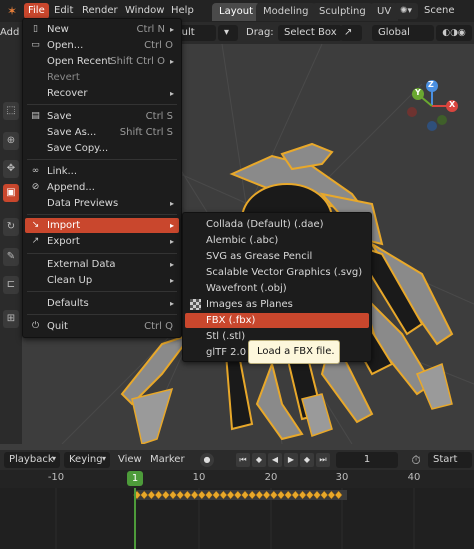 The height and width of the screenshot is (549, 474). I want to click on ruler-tick: 10, so click(199, 477).